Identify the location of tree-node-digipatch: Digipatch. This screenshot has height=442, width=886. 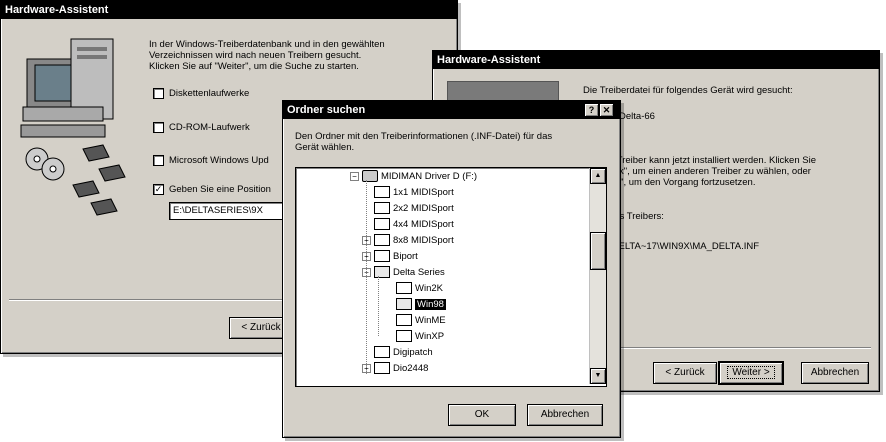
(403, 352).